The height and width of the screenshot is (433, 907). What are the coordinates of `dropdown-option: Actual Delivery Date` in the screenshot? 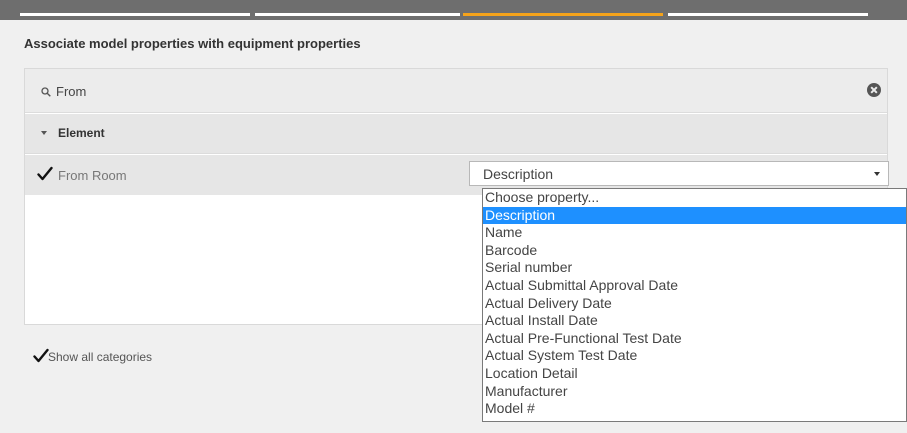 It's located at (694, 304).